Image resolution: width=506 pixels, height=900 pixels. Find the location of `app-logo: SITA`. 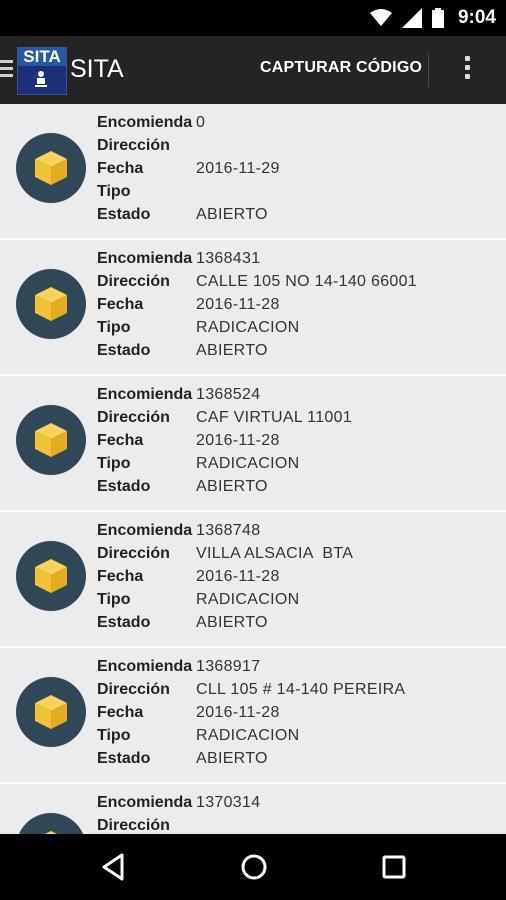

app-logo: SITA is located at coordinates (42, 71).